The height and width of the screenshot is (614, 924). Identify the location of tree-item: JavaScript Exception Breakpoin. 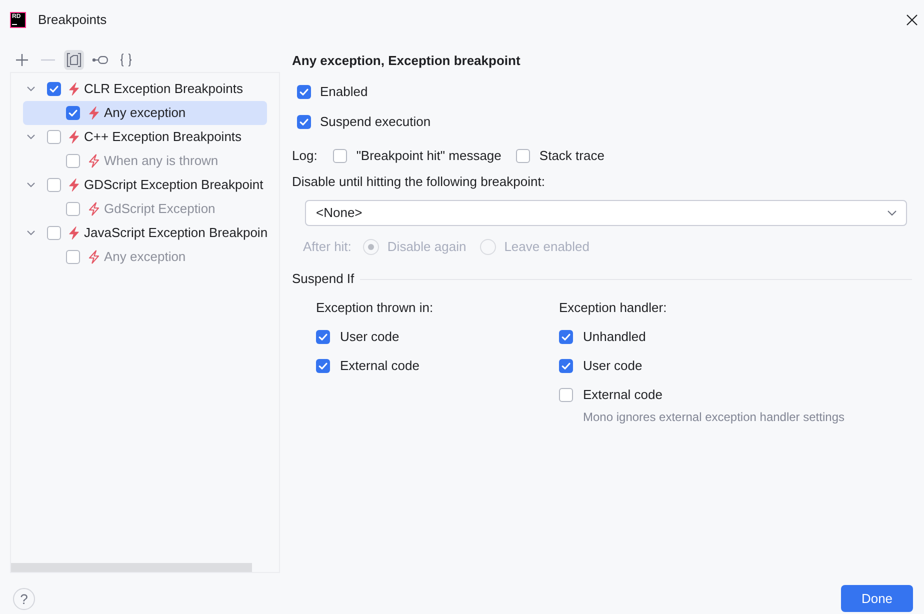
(145, 233).